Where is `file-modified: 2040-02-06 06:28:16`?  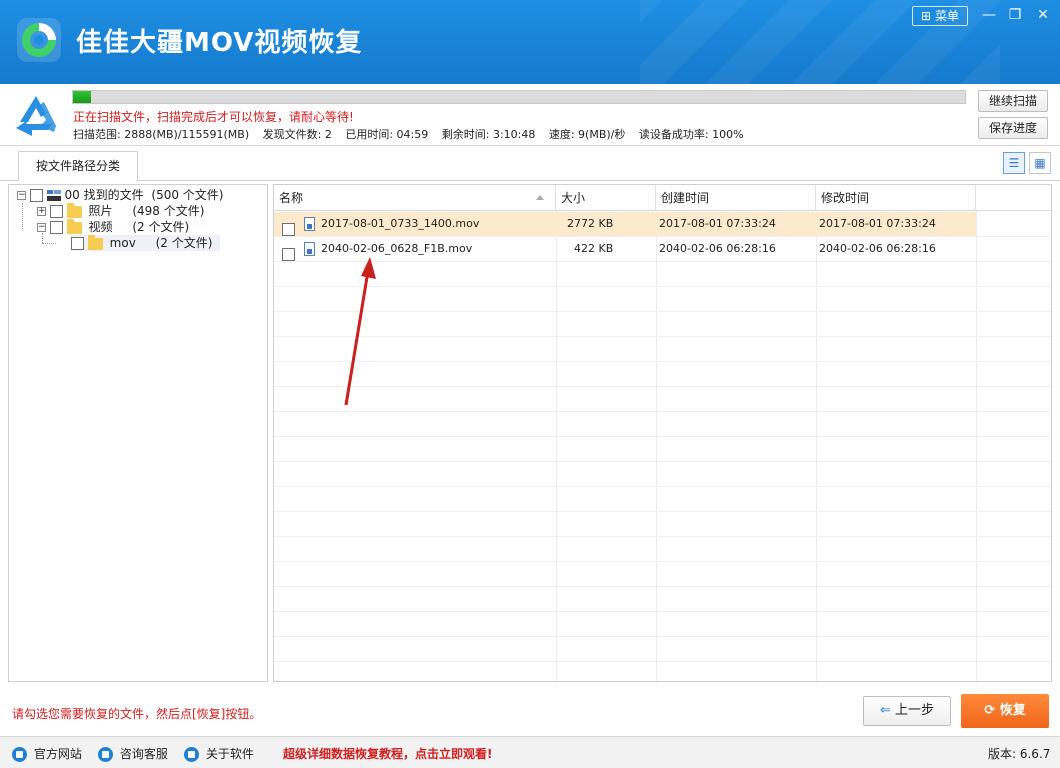 file-modified: 2040-02-06 06:28:16 is located at coordinates (877, 249).